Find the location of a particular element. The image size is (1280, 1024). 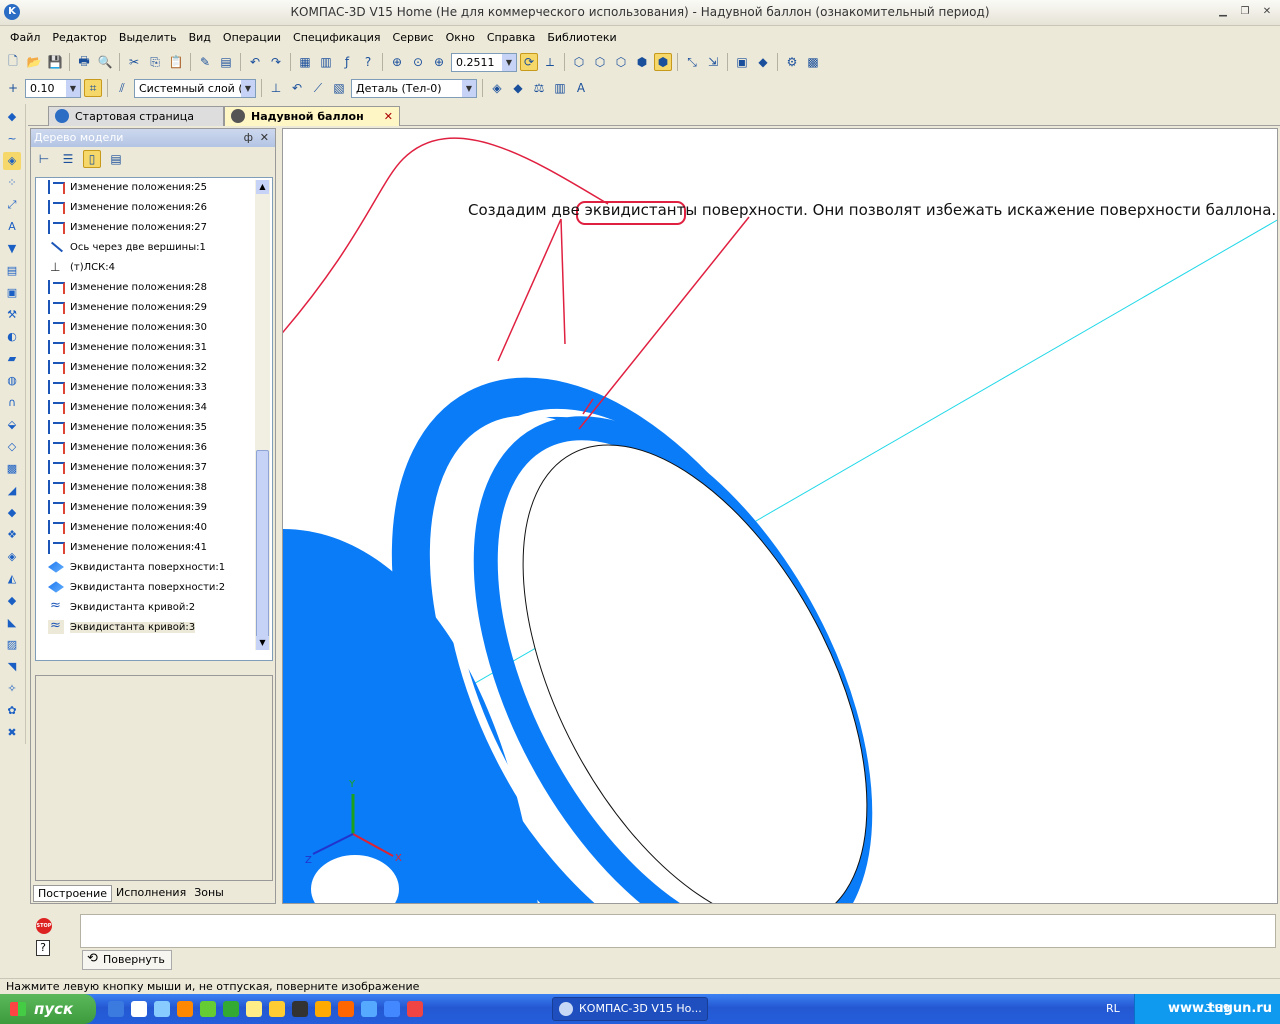

start-button: пуск is located at coordinates (48, 1009).